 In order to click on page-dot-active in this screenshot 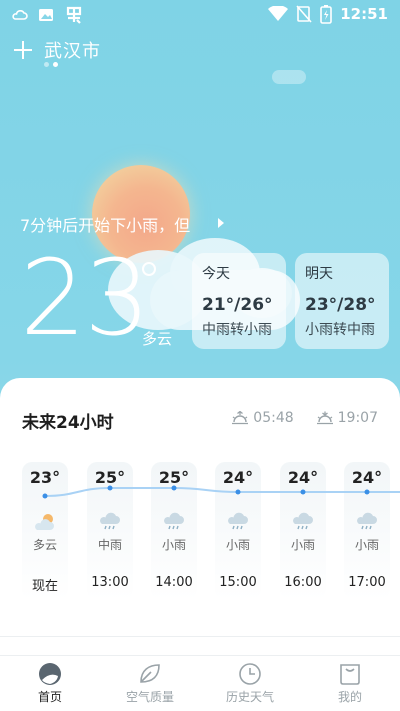, I will do `click(55, 64)`.